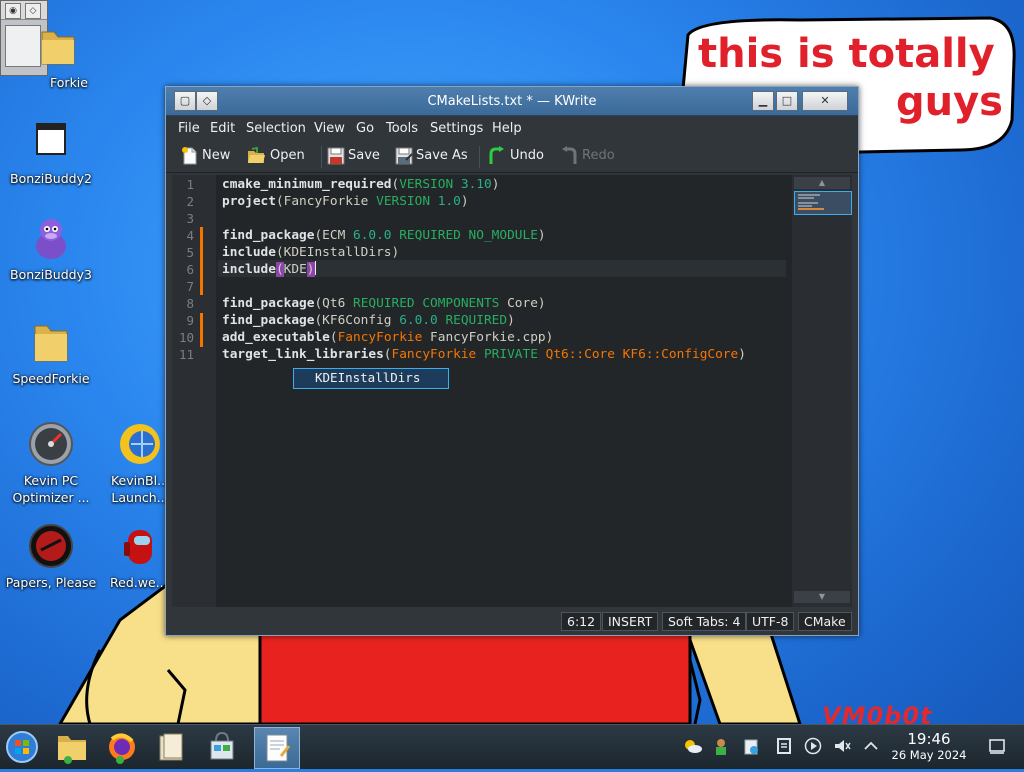  What do you see at coordinates (51, 556) in the screenshot?
I see `desktop-icon-papers-please: Papers, Please` at bounding box center [51, 556].